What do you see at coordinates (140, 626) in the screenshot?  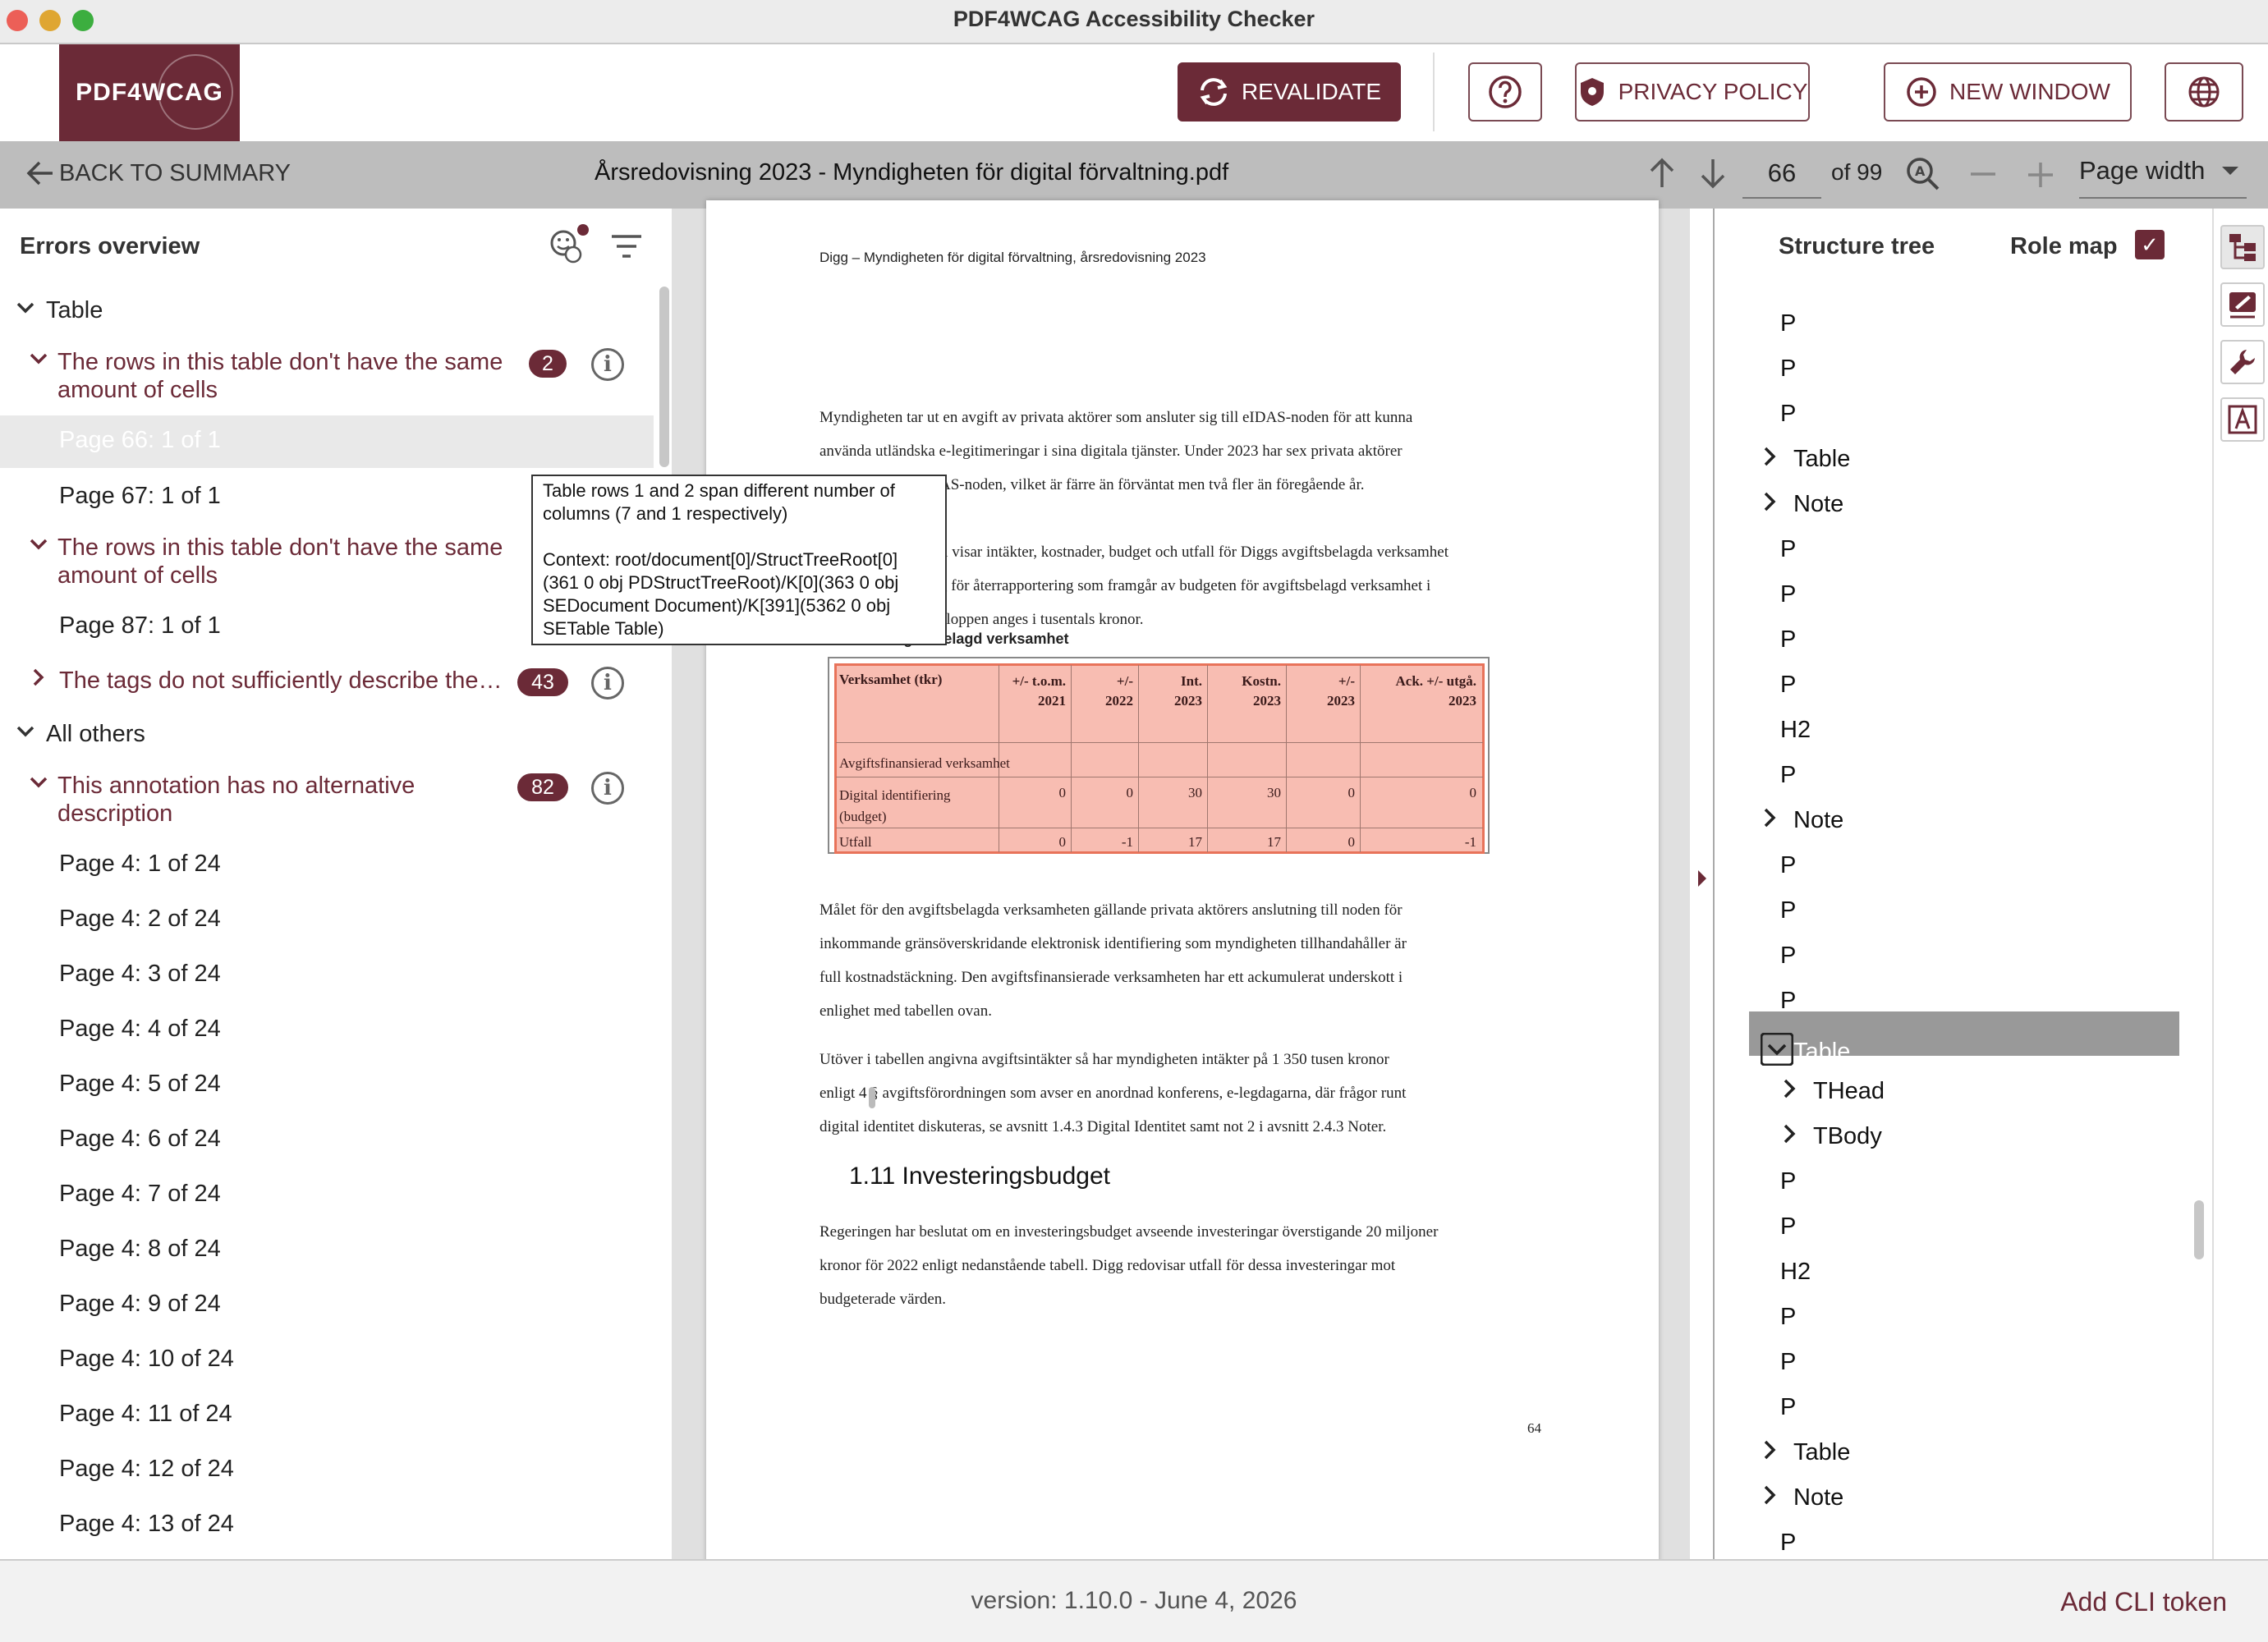 I see `error-instance-row: Page 87: 1 of 1` at bounding box center [140, 626].